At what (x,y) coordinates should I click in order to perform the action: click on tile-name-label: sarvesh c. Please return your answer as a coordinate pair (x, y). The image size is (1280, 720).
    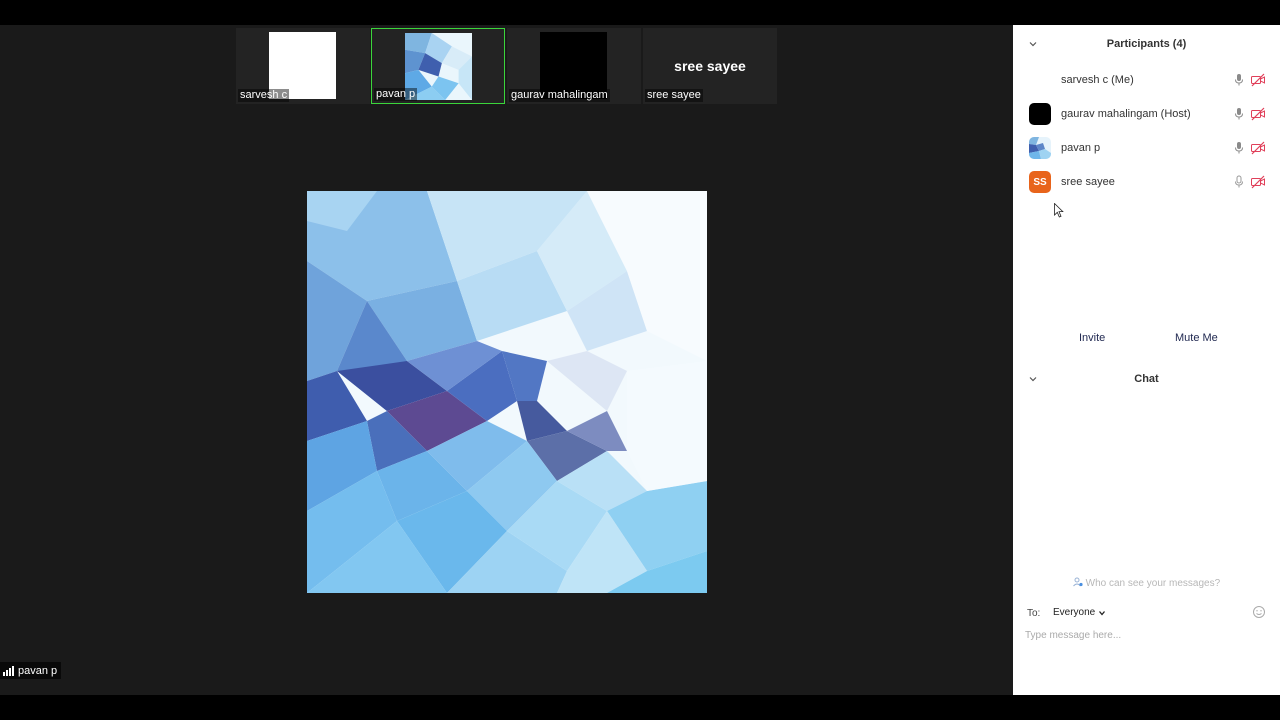
    Looking at the image, I should click on (264, 95).